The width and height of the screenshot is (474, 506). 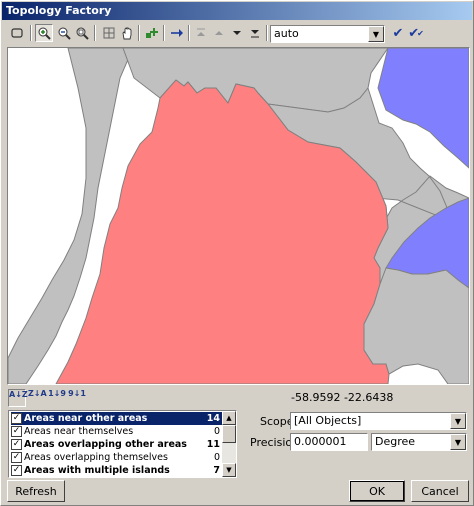 I want to click on first-icon, so click(x=201, y=33).